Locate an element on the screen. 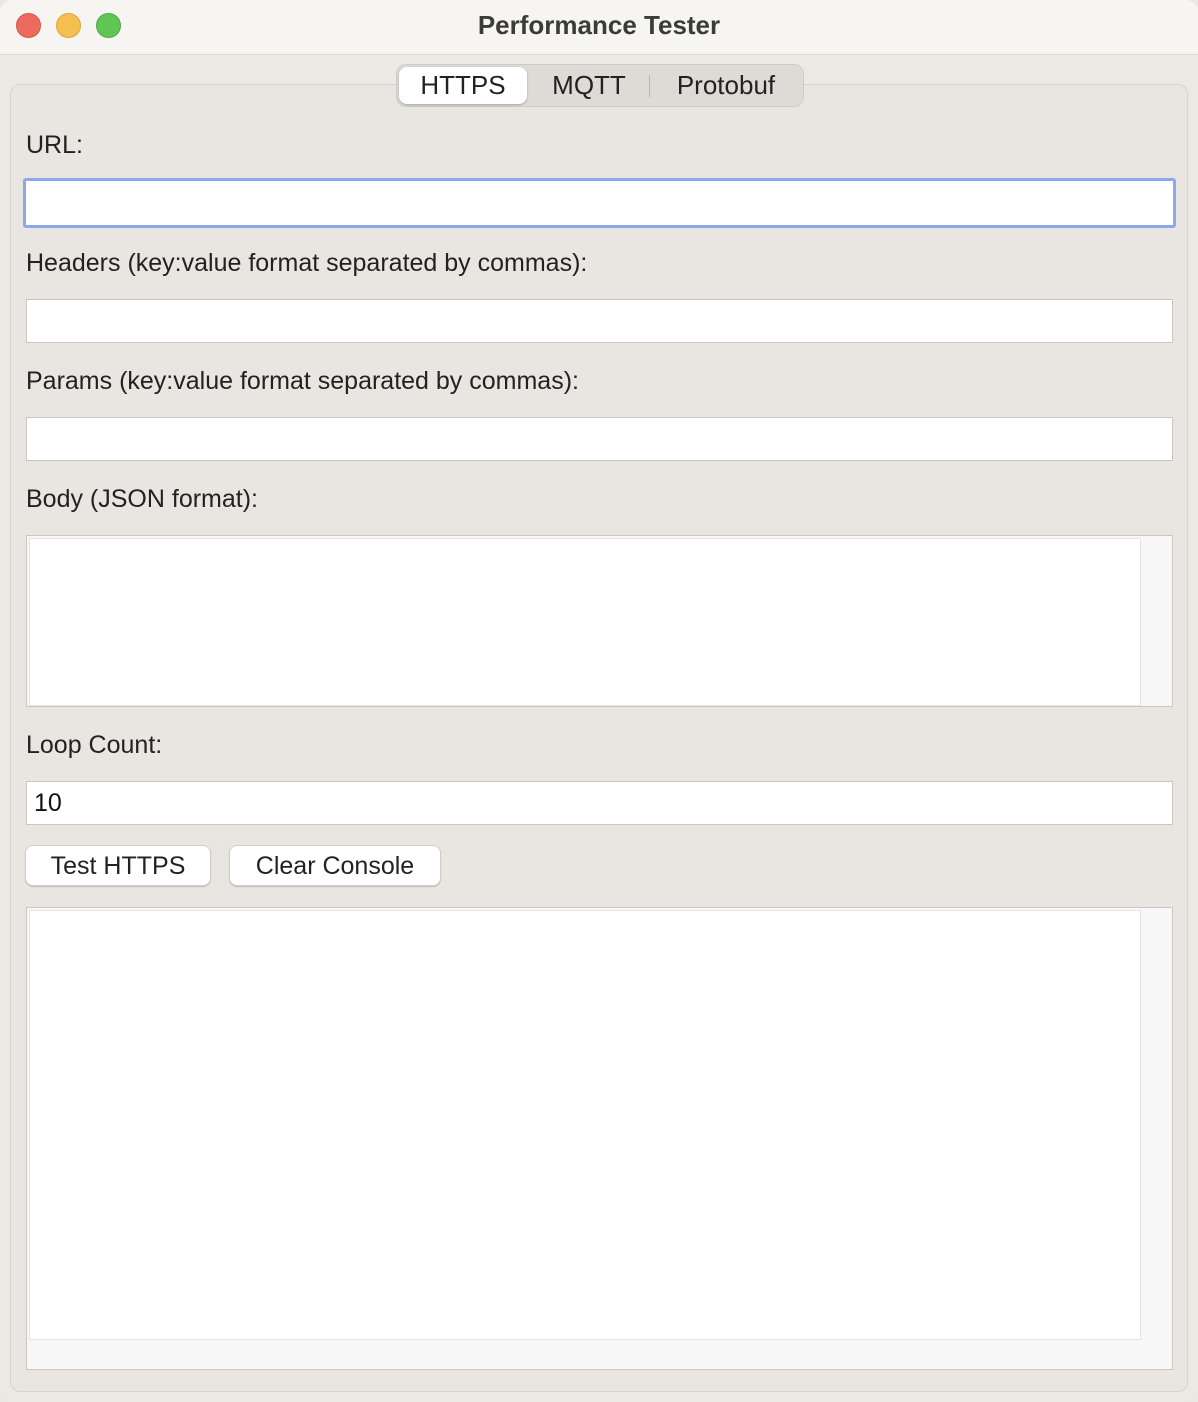 The image size is (1198, 1402). clear-console-button: Clear Console is located at coordinates (335, 865).